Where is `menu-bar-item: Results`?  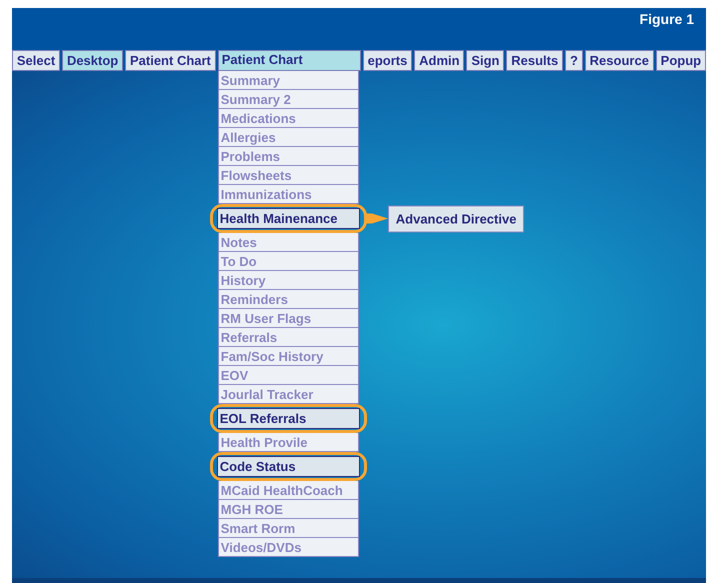
menu-bar-item: Results is located at coordinates (535, 60).